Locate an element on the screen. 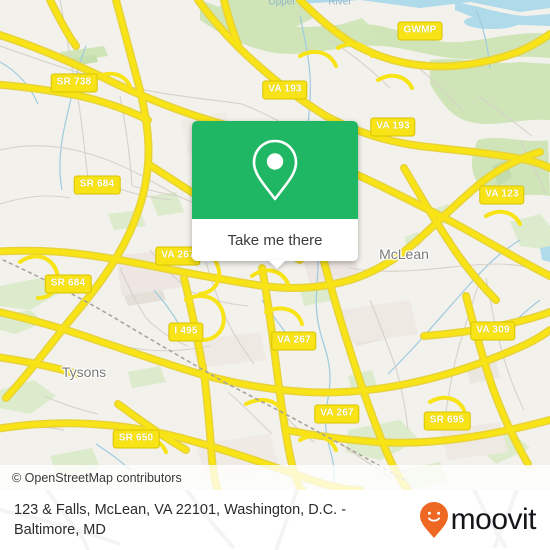  callout-action-area: Take me there is located at coordinates (275, 240).